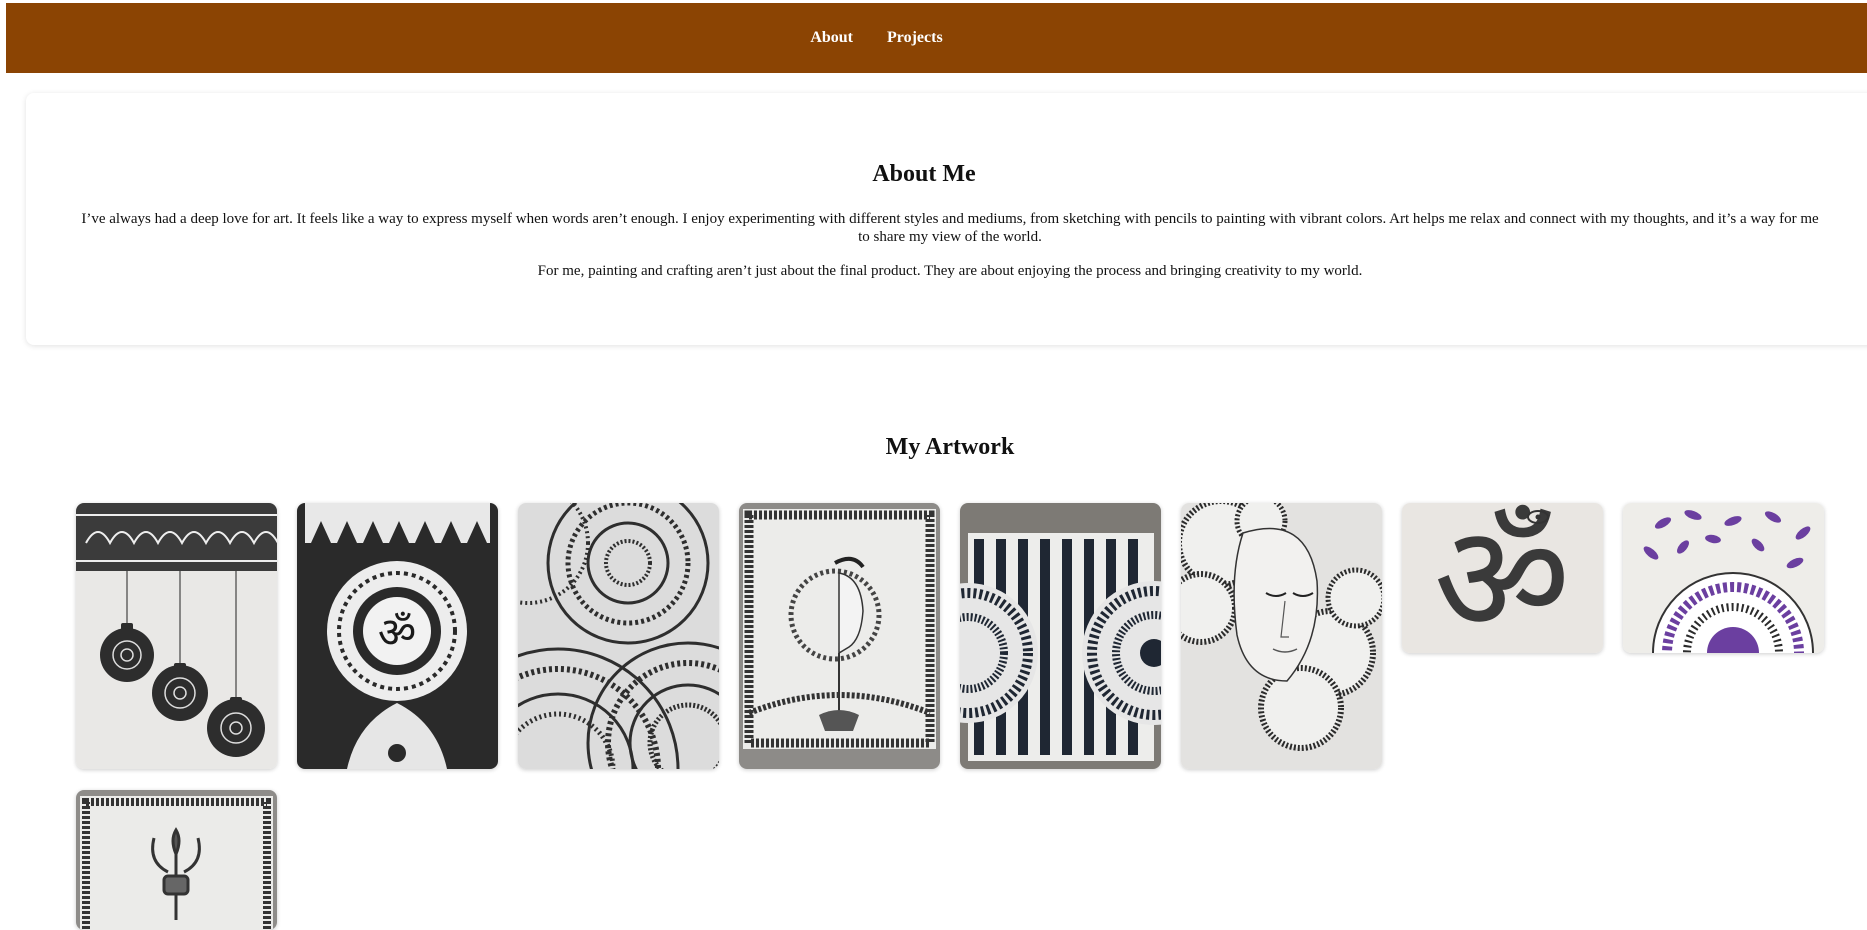 The width and height of the screenshot is (1867, 930). I want to click on artwork-thumbnail-om: ॐ, so click(1502, 578).